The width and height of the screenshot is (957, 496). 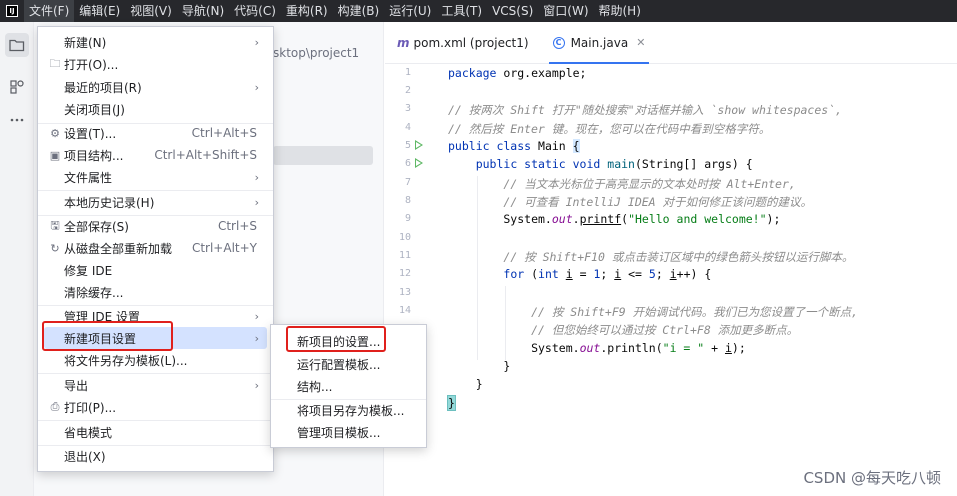 I want to click on line-number: 13, so click(x=404, y=292).